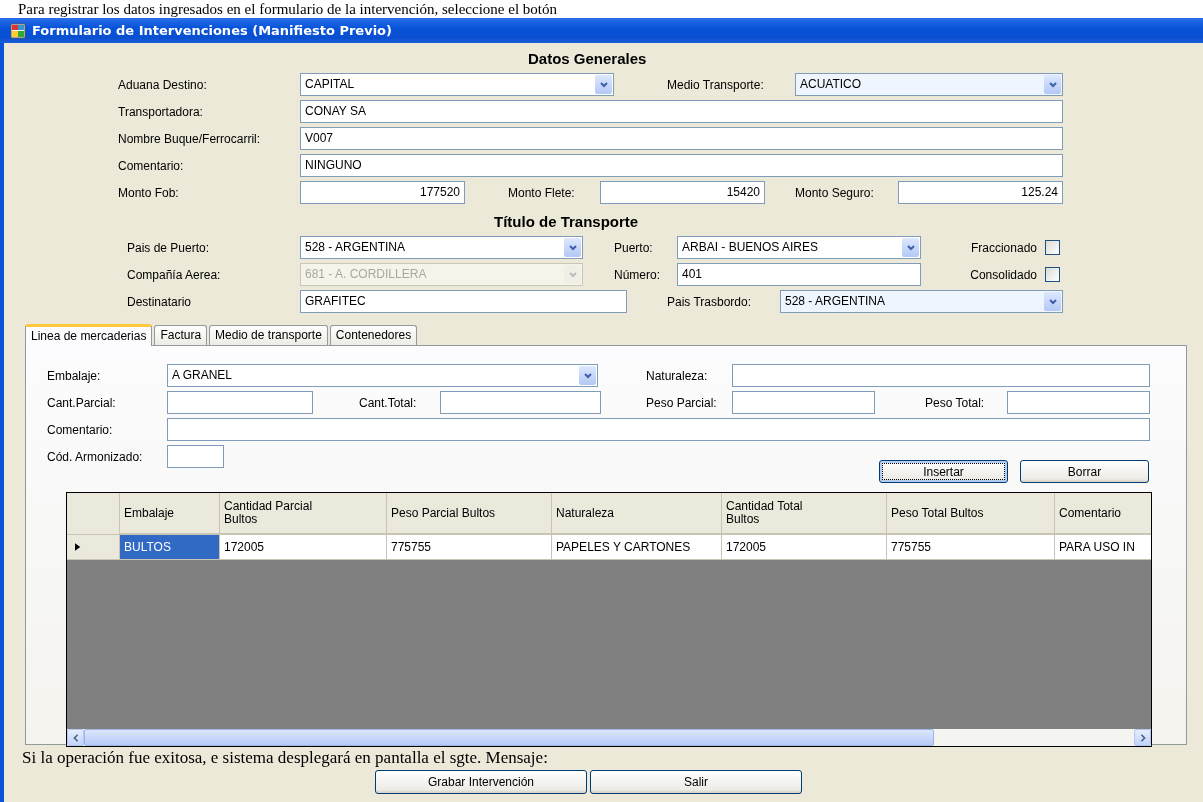  What do you see at coordinates (681, 111) in the screenshot?
I see `text-field: CONAY SA` at bounding box center [681, 111].